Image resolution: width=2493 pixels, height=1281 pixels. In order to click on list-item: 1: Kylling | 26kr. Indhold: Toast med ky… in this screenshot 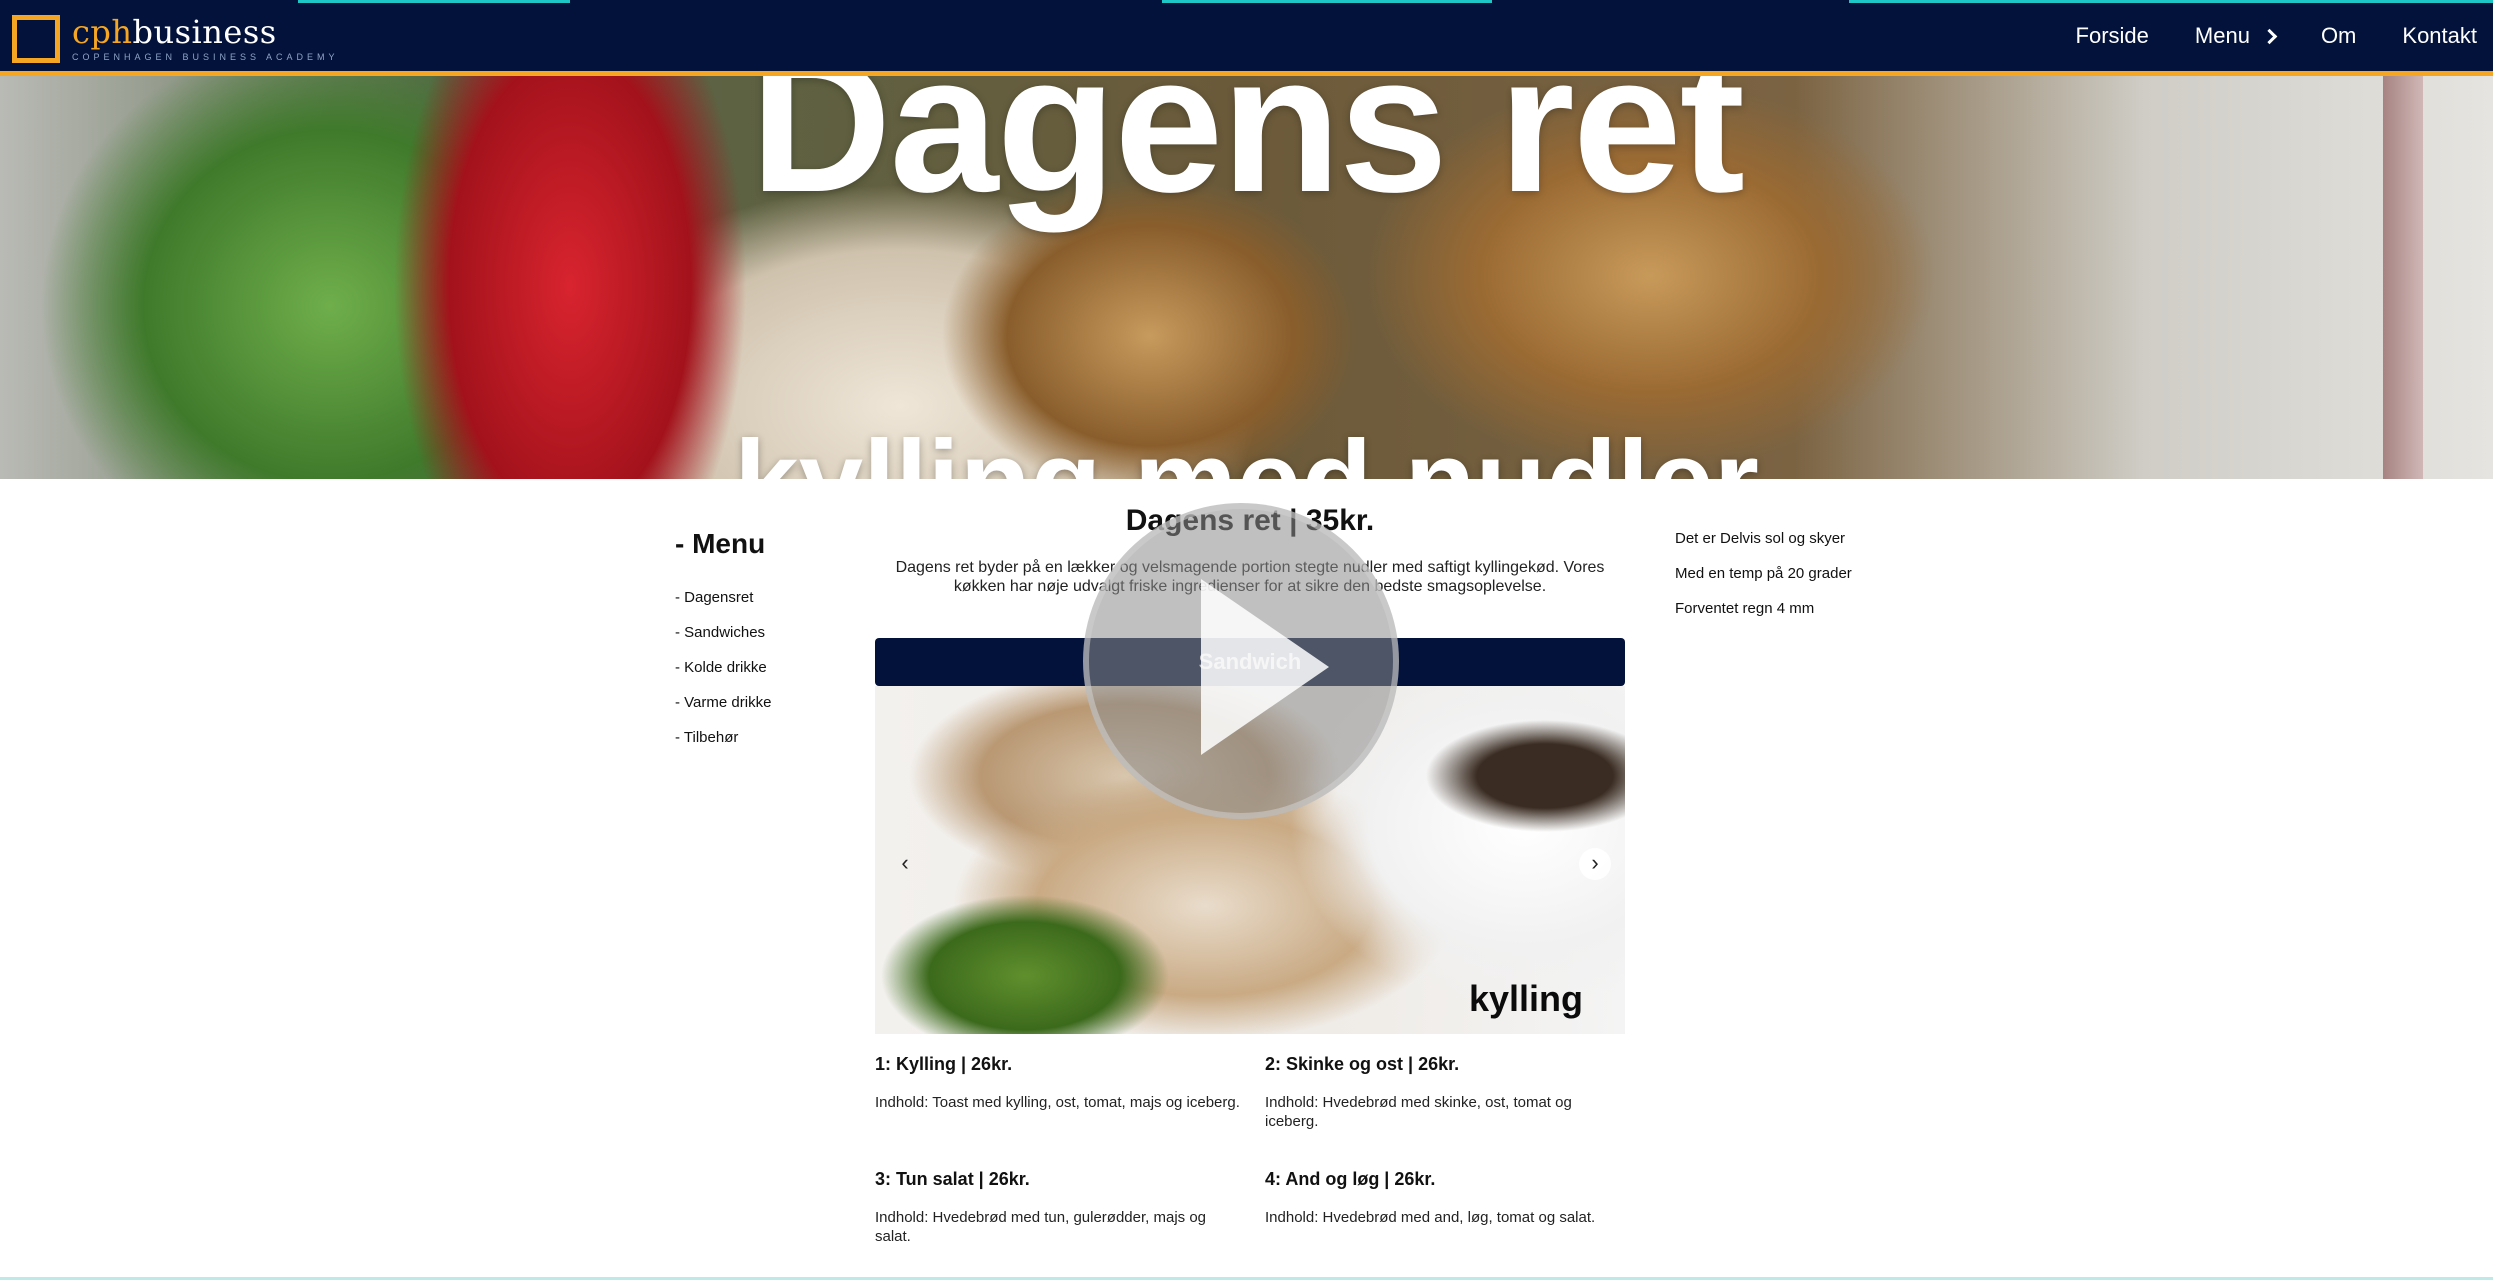, I will do `click(1070, 1111)`.